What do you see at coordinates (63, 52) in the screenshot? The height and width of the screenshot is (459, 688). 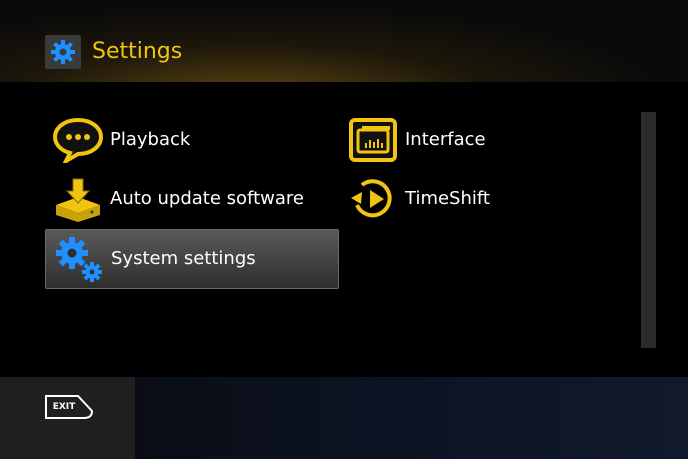 I see `settings-gear-icon` at bounding box center [63, 52].